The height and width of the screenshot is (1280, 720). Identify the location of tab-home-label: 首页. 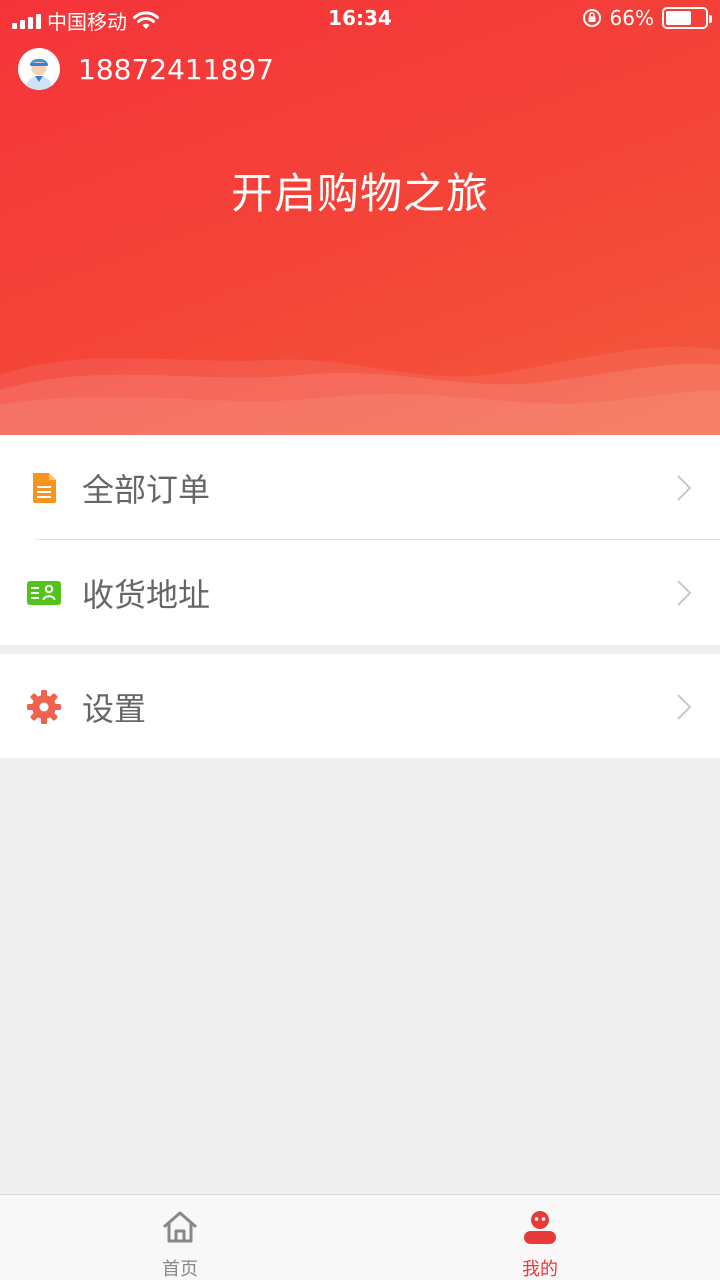
(180, 1269).